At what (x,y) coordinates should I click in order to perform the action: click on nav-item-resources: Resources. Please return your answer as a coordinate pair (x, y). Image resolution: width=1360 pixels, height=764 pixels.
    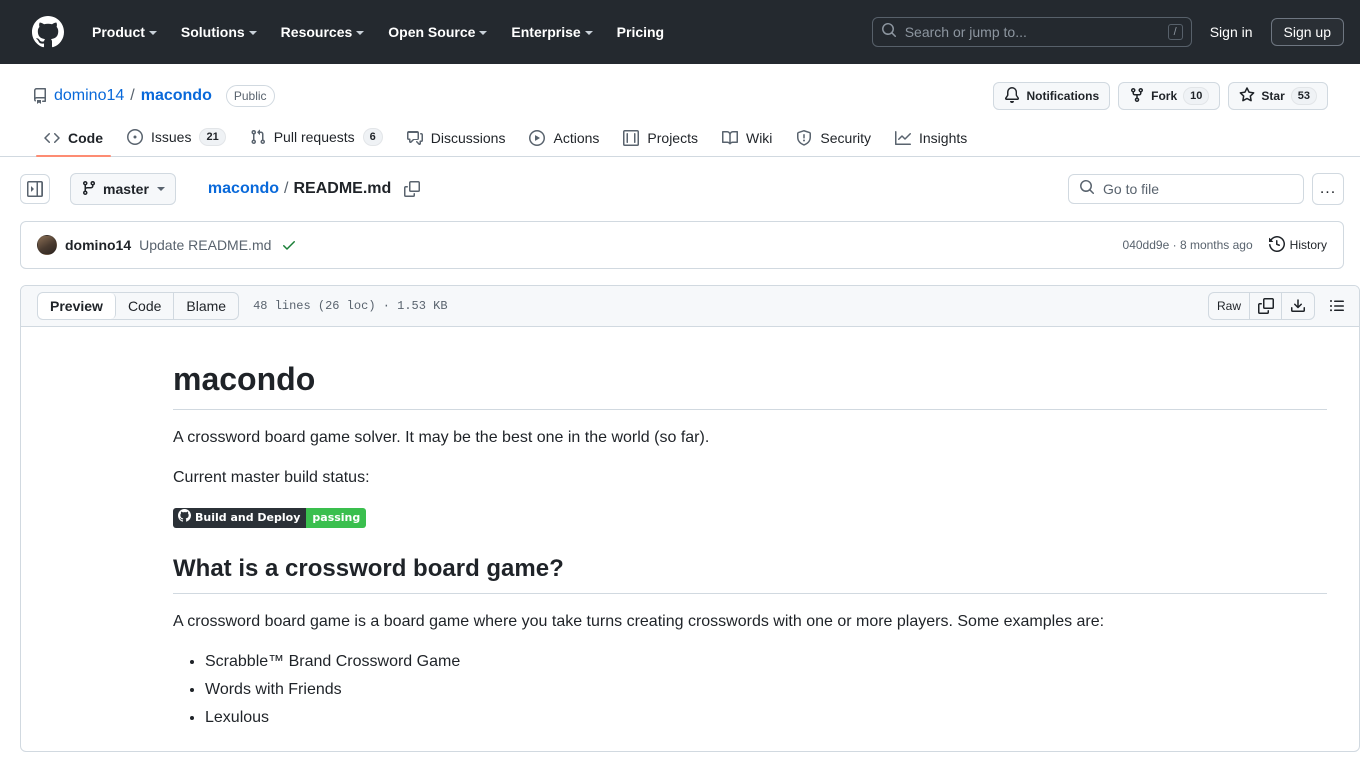
    Looking at the image, I should click on (323, 32).